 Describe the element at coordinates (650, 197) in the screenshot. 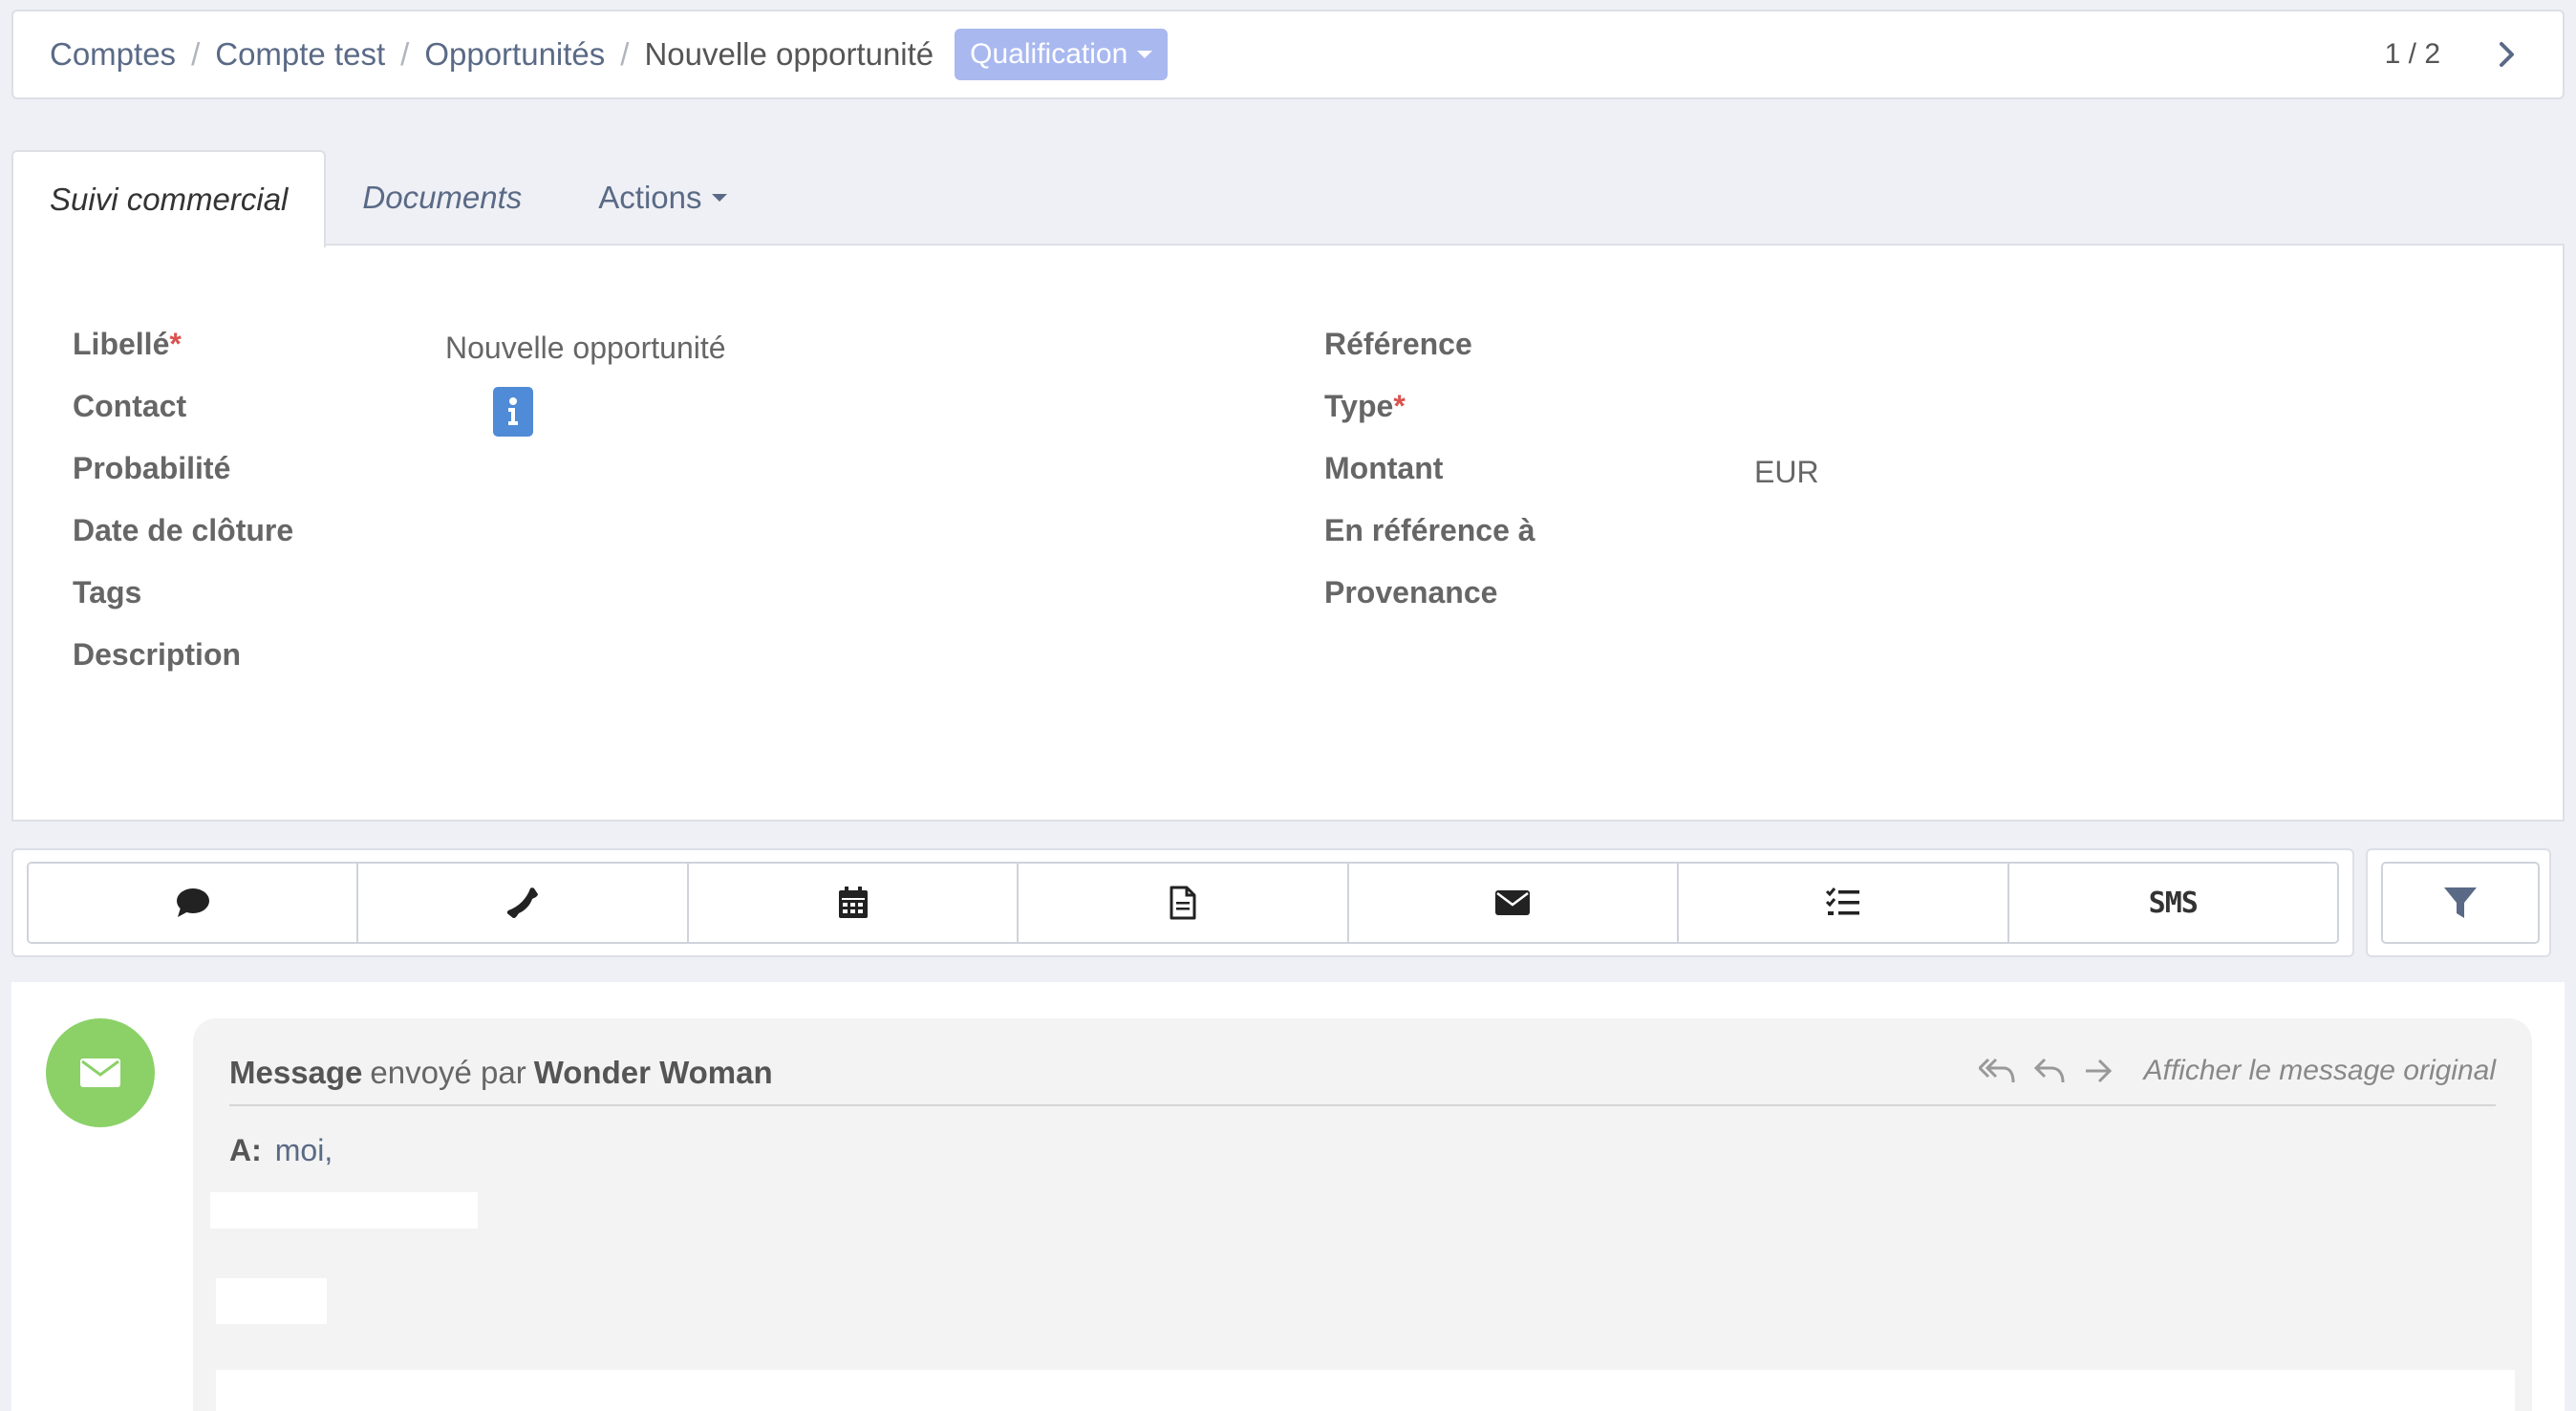

I see `tab-actions-label: Actions` at that location.